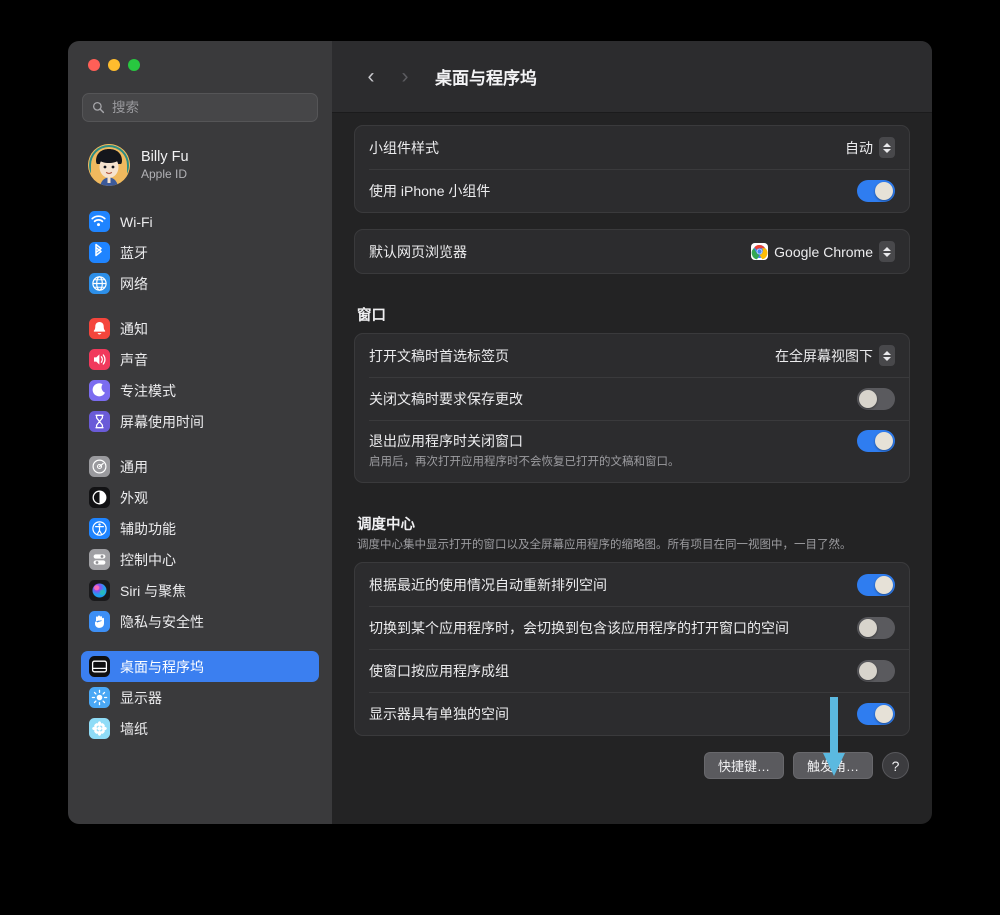 The image size is (1000, 915). Describe the element at coordinates (200, 421) in the screenshot. I see `sidebar-item-屏幕使用时间: 屏幕使用时间` at that location.